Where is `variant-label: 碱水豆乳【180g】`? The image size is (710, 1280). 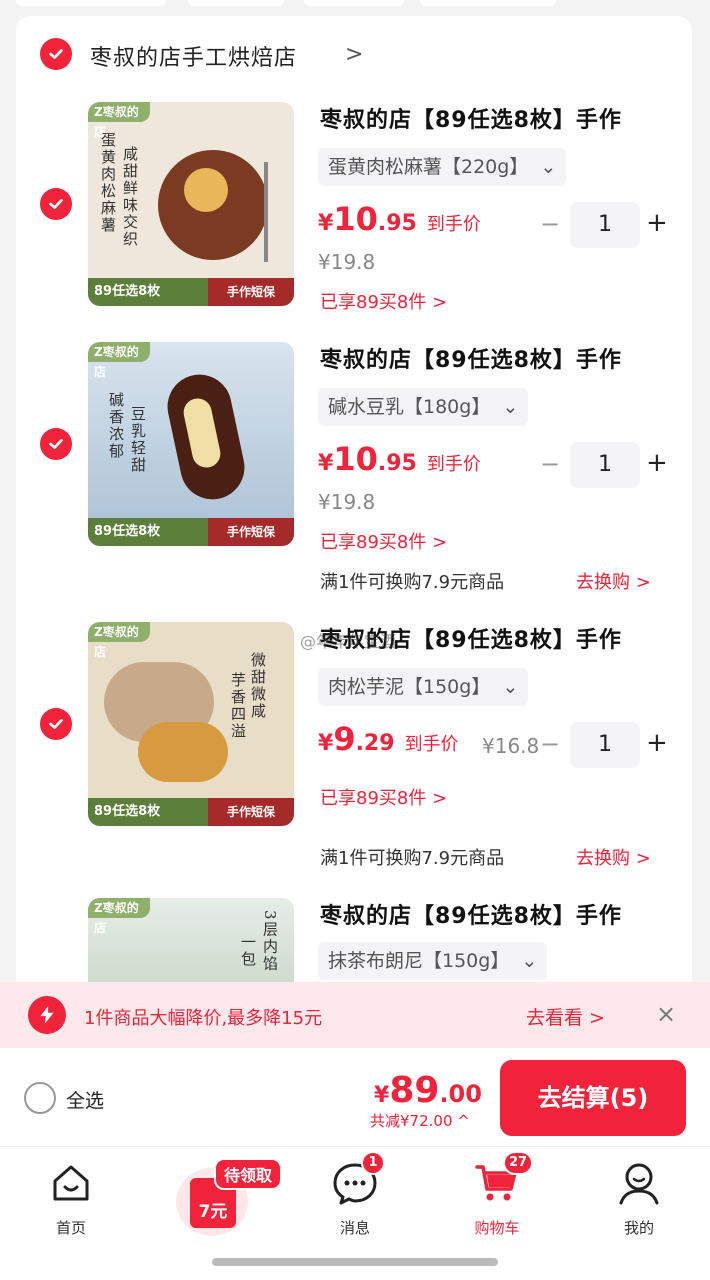
variant-label: 碱水豆乳【180g】 is located at coordinates (409, 407).